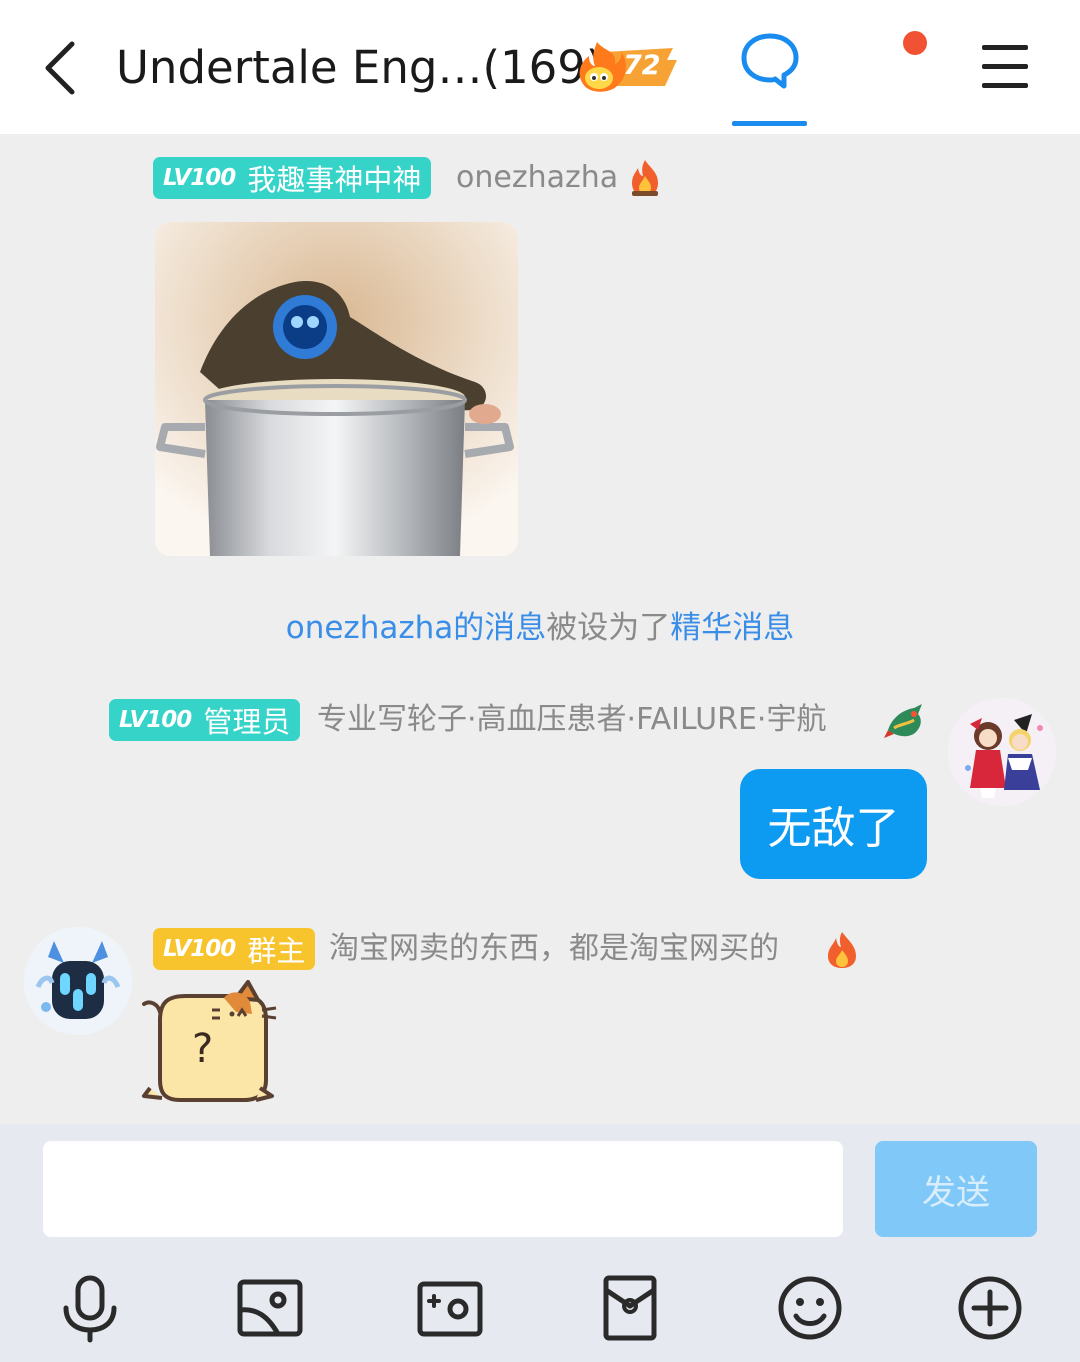 The width and height of the screenshot is (1080, 1362). Describe the element at coordinates (956, 1192) in the screenshot. I see `send-label: 发送` at that location.